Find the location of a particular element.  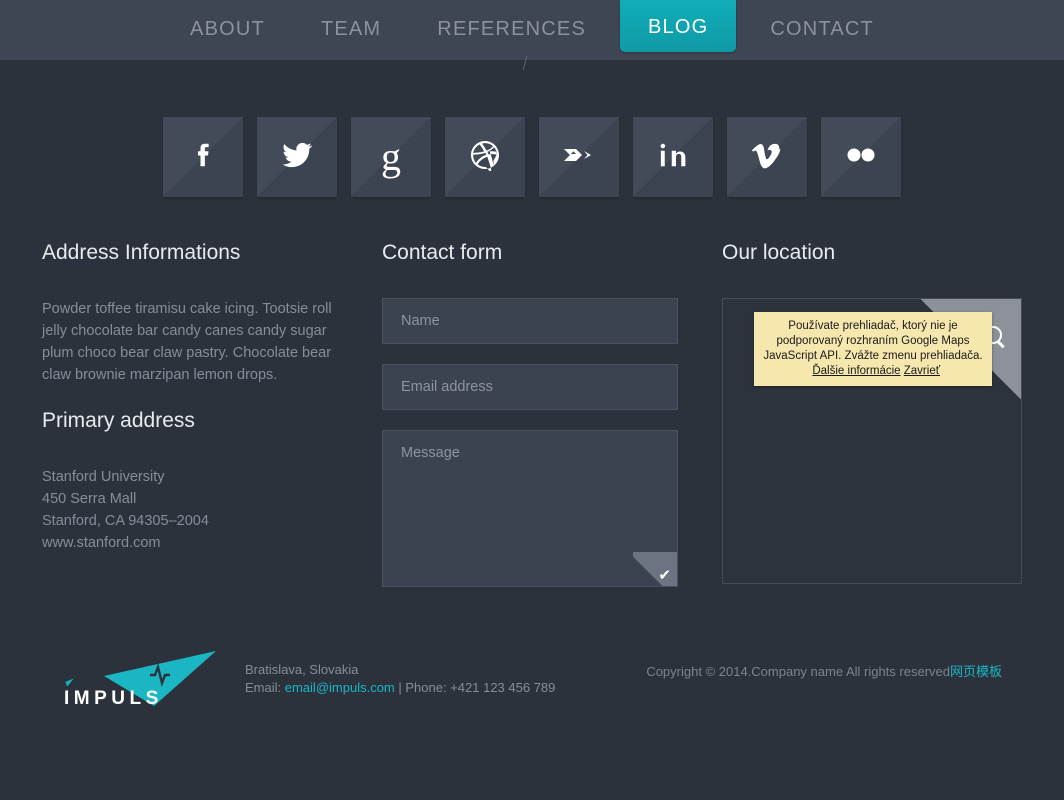

close-warning-link: Zavrieť is located at coordinates (922, 371).